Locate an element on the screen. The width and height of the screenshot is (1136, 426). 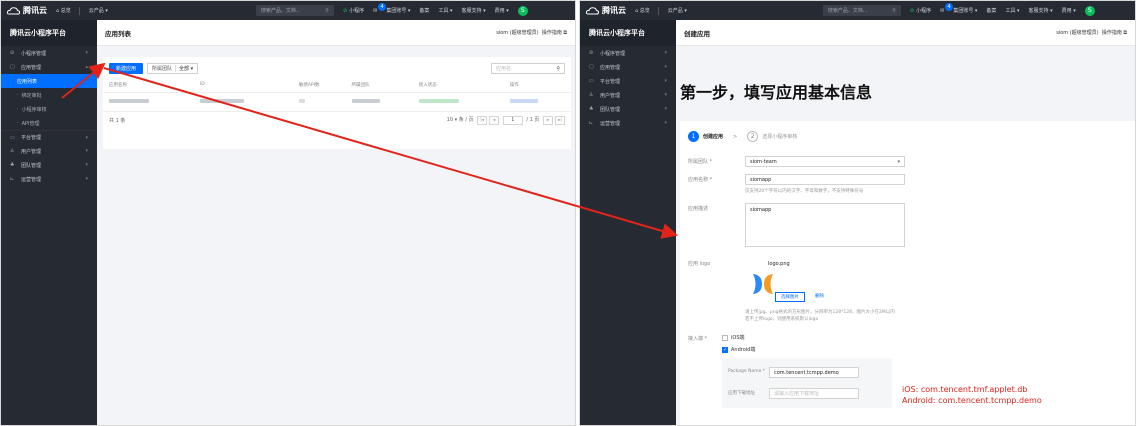
arrow-to-create-button is located at coordinates (83, 80).